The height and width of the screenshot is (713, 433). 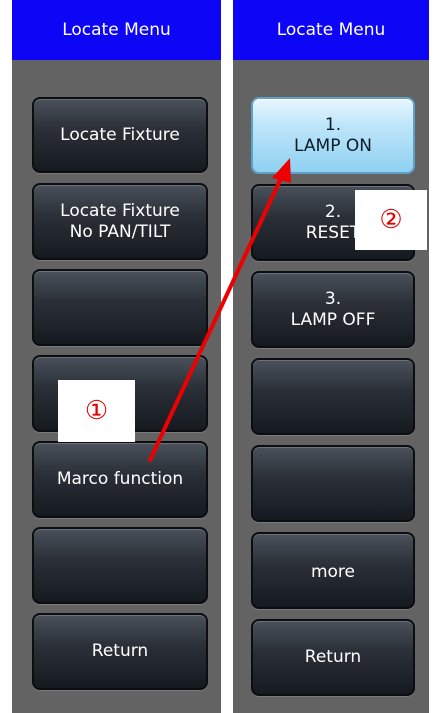 I want to click on red-arrow-icon, so click(x=219, y=310).